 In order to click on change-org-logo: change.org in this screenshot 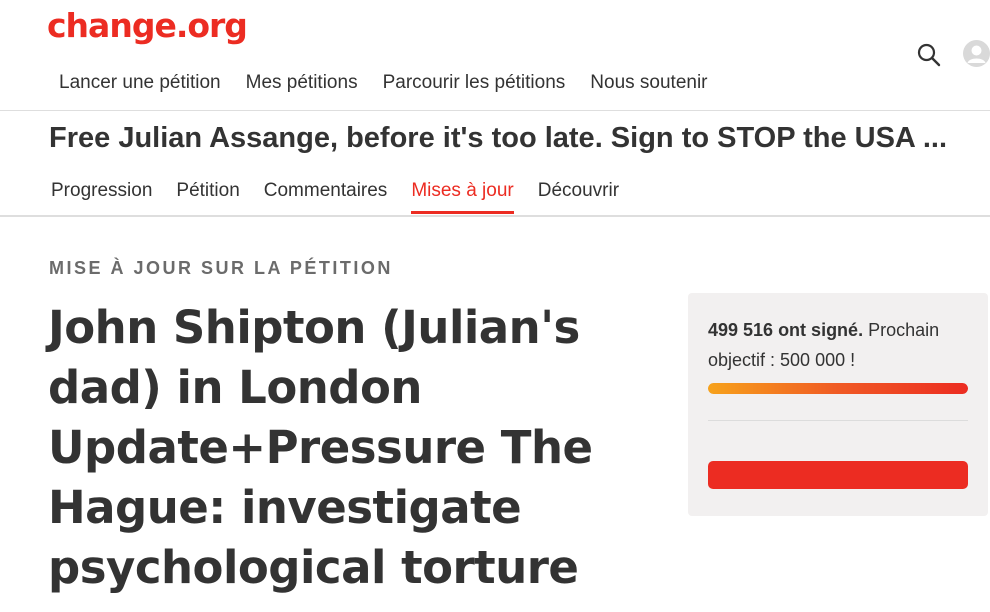, I will do `click(147, 25)`.